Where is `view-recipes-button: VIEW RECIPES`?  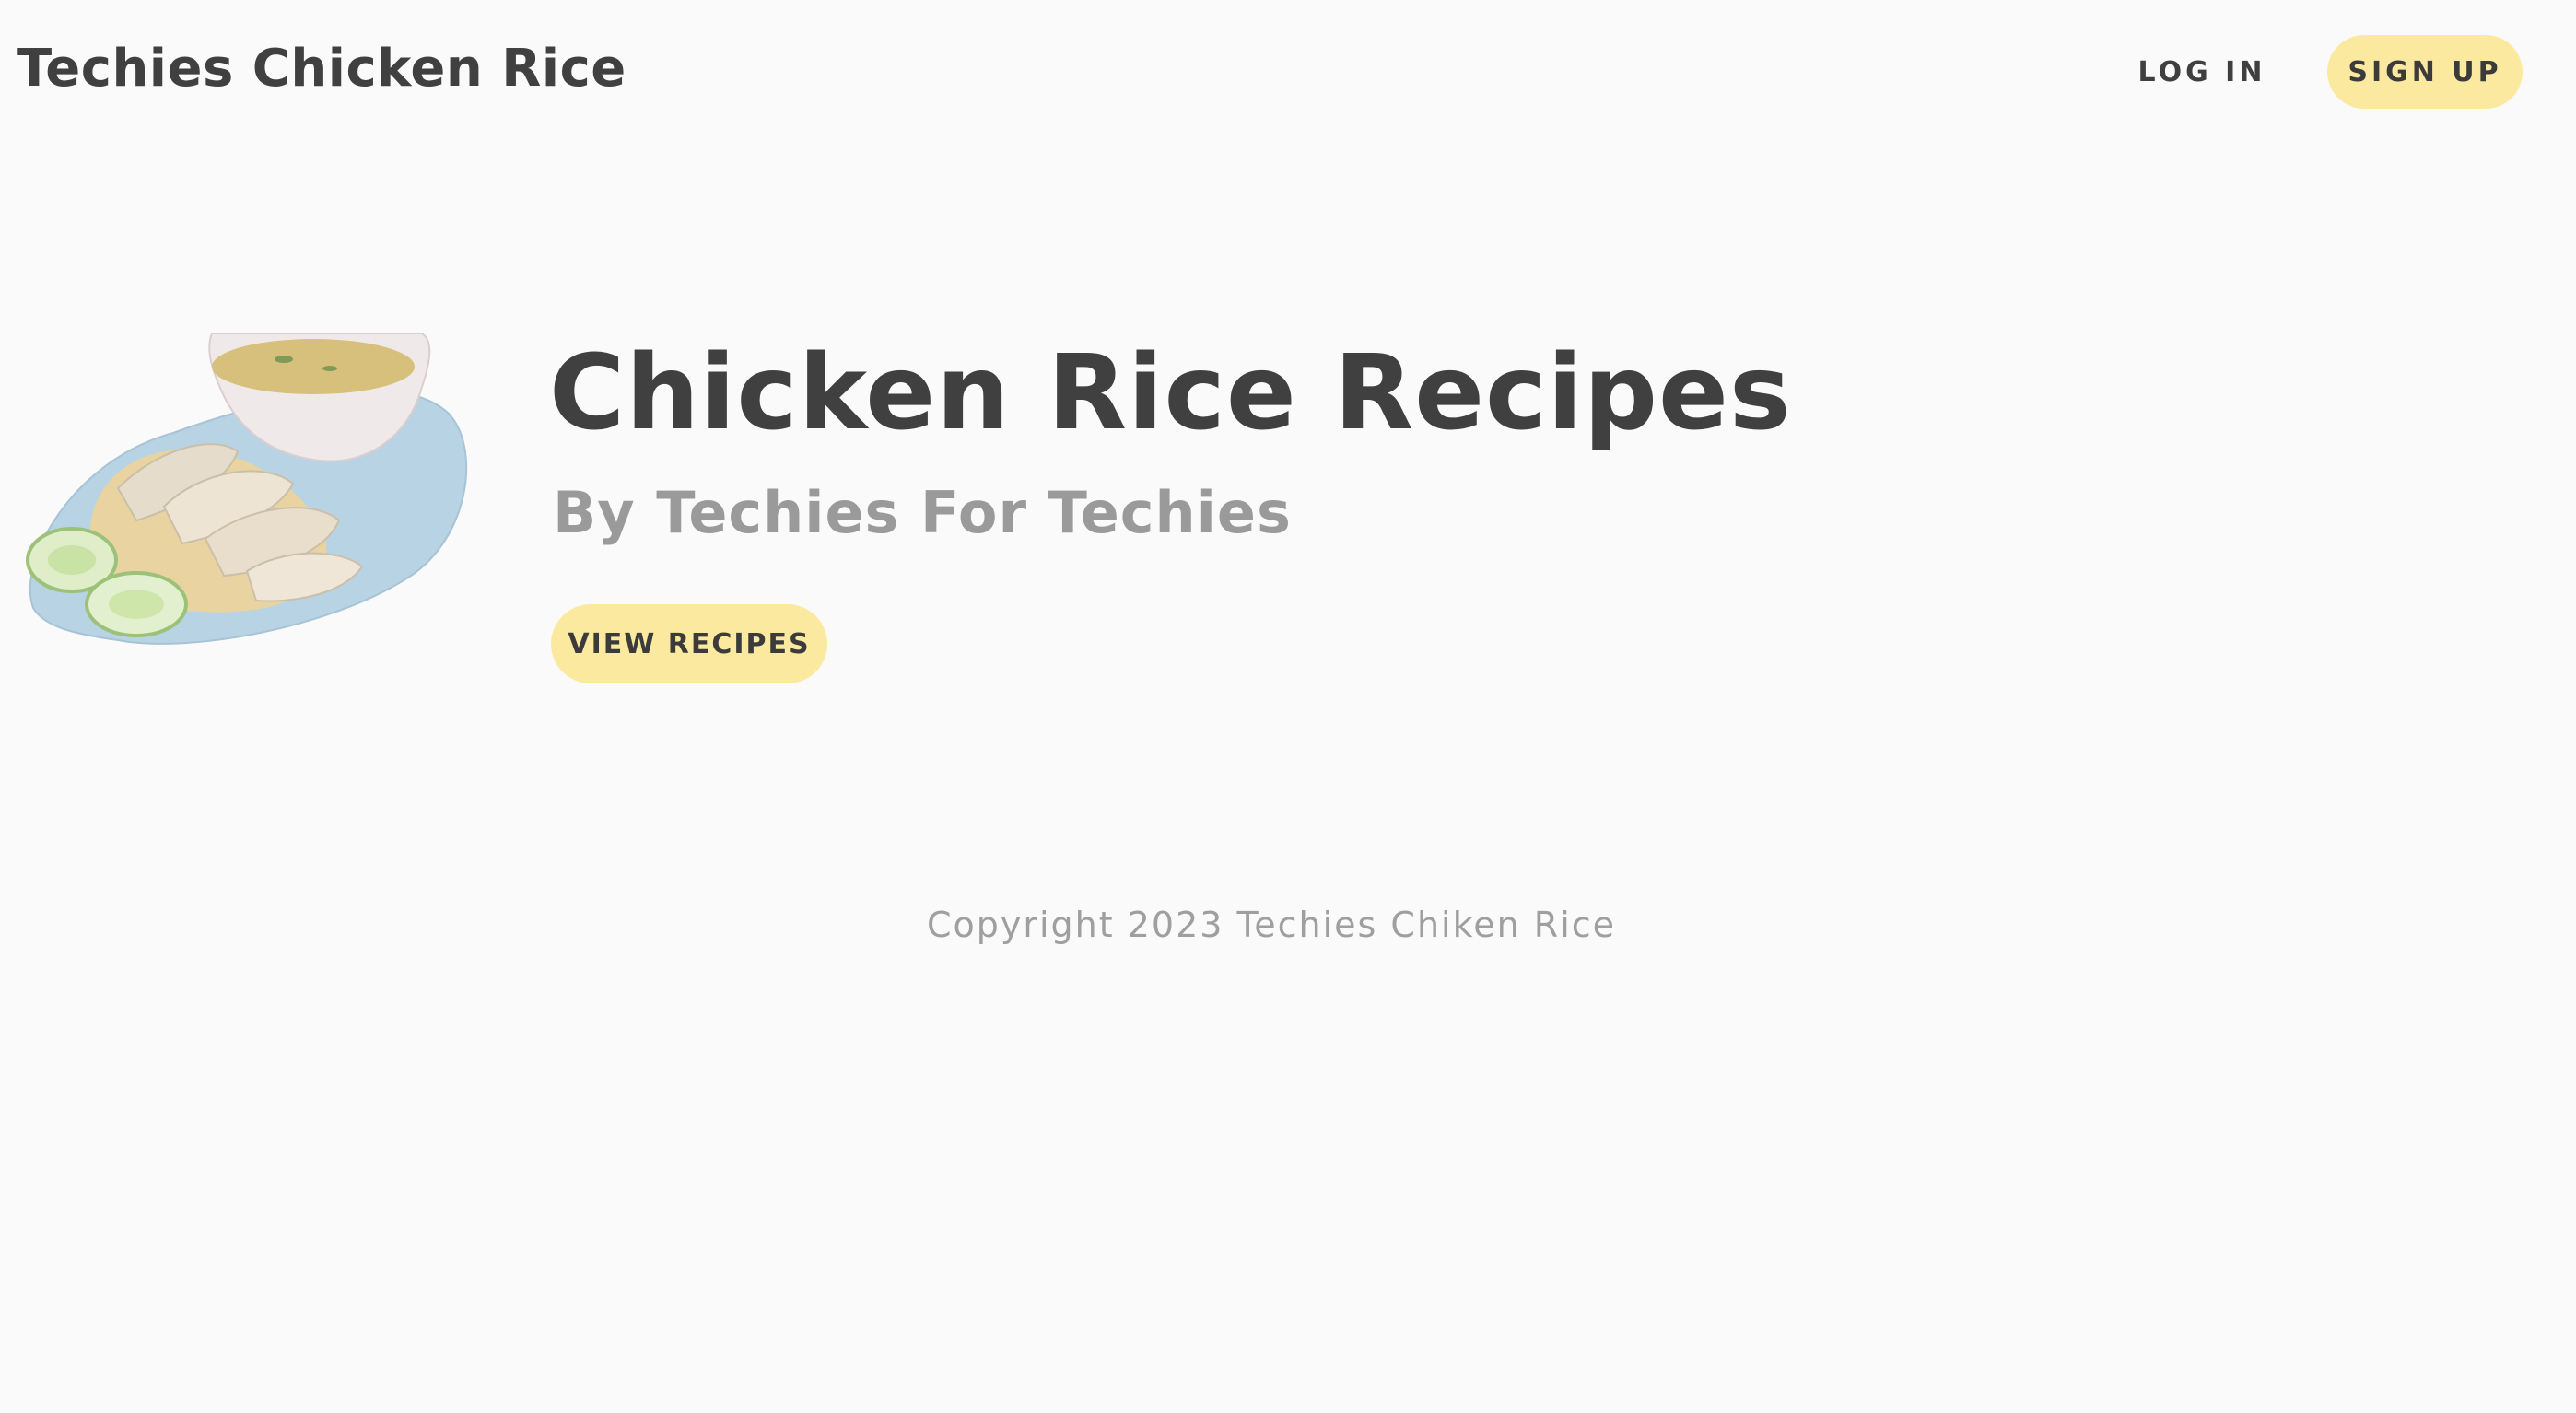
view-recipes-button: VIEW RECIPES is located at coordinates (689, 643).